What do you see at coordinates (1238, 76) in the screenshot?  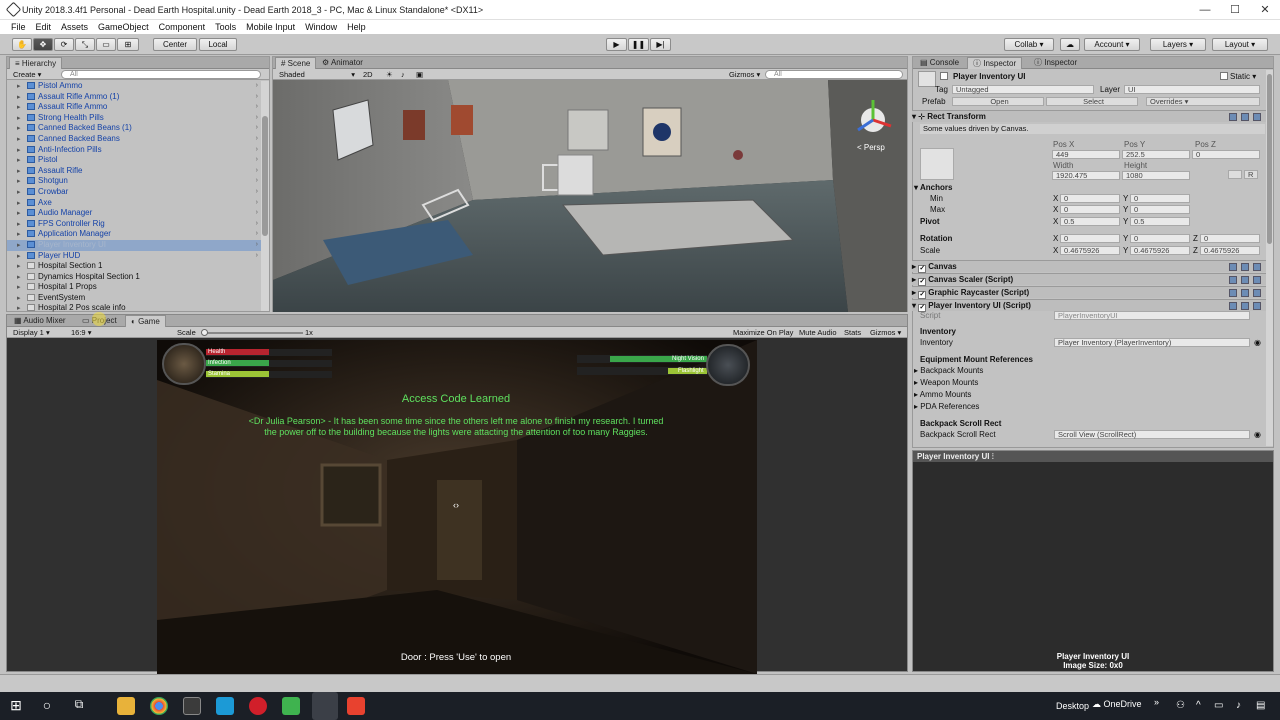 I see `static-toggle: Static ▾` at bounding box center [1238, 76].